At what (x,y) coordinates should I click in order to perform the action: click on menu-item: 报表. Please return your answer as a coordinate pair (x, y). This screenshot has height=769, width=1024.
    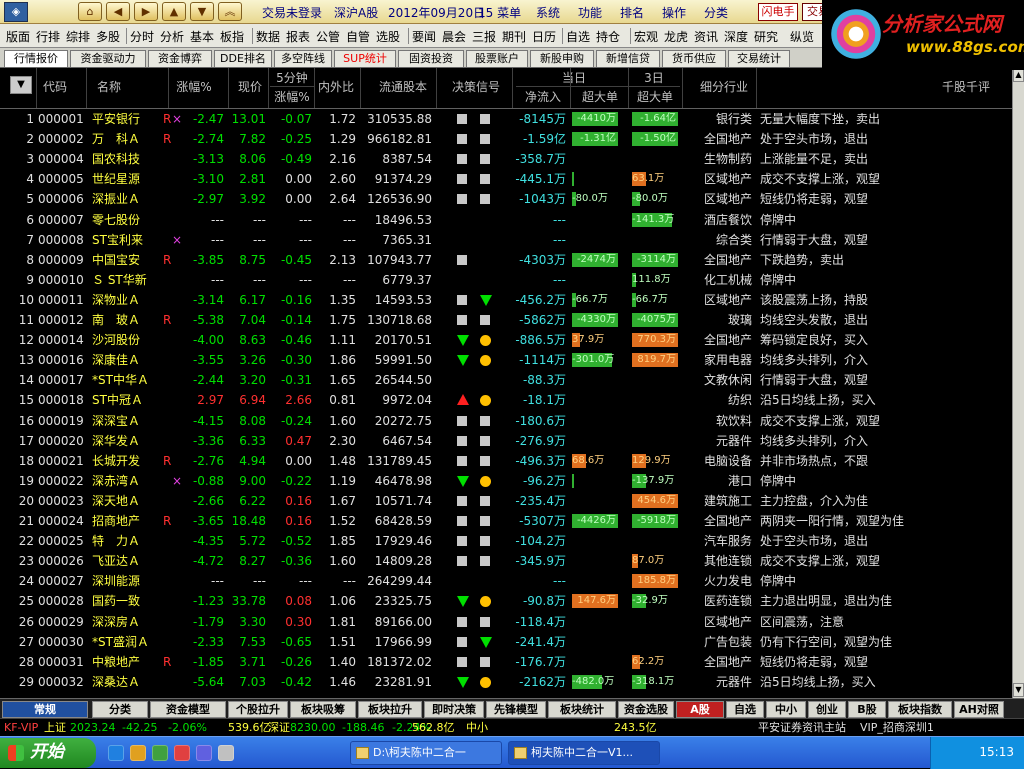
    Looking at the image, I should click on (298, 36).